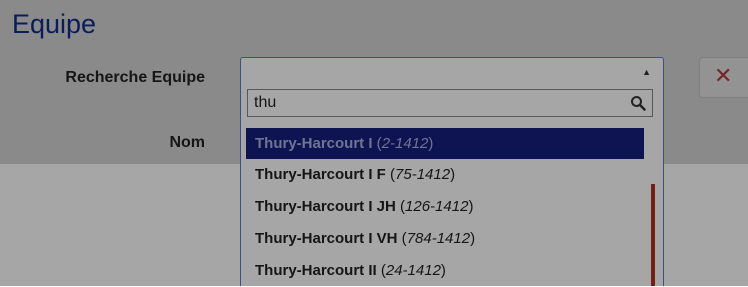  Describe the element at coordinates (405, 143) in the screenshot. I see `option-code: 2-1412` at that location.